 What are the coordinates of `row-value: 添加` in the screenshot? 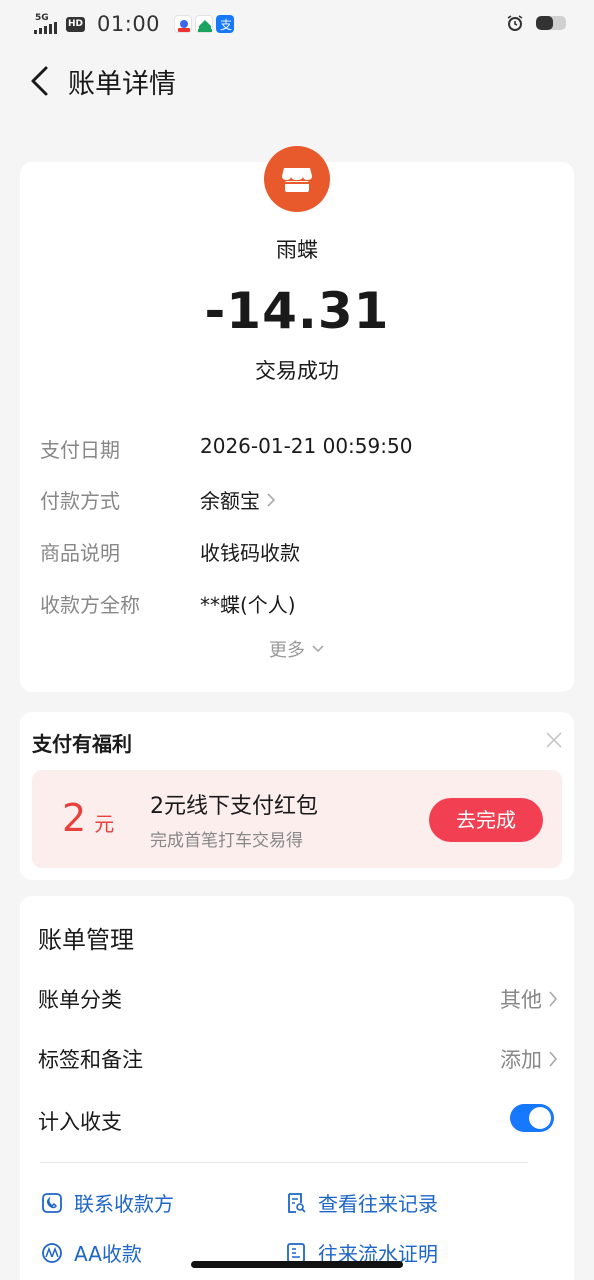 It's located at (521, 1060).